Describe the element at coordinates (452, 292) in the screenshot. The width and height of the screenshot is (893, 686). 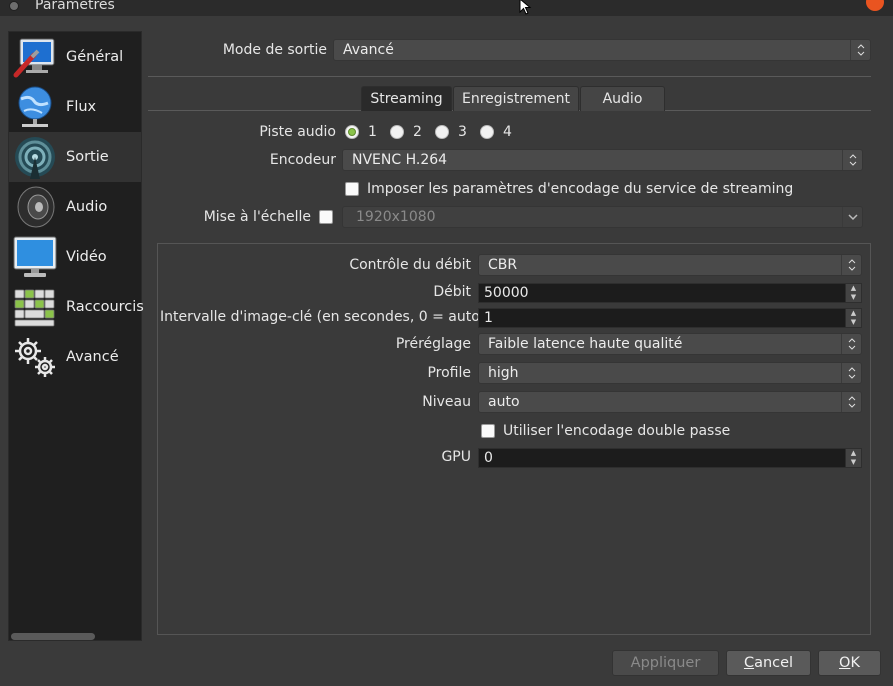
I see `bitrate-label: Débit` at that location.